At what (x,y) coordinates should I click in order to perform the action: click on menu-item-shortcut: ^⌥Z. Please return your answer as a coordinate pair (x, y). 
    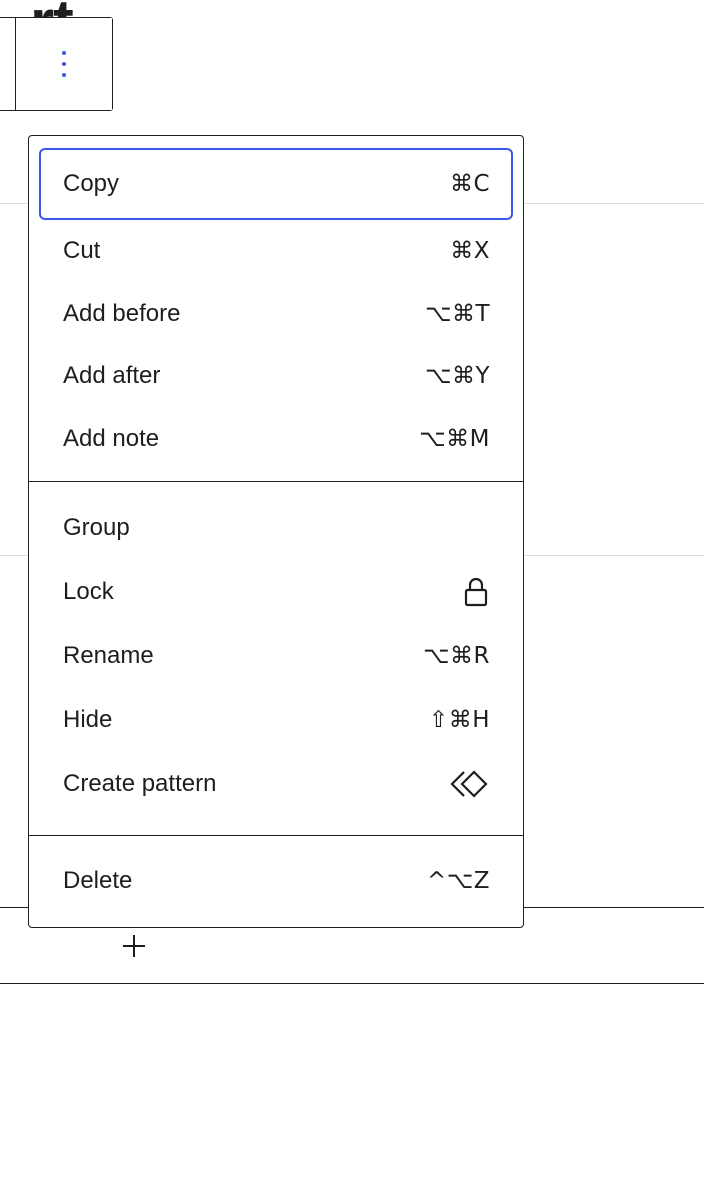
    Looking at the image, I should click on (458, 881).